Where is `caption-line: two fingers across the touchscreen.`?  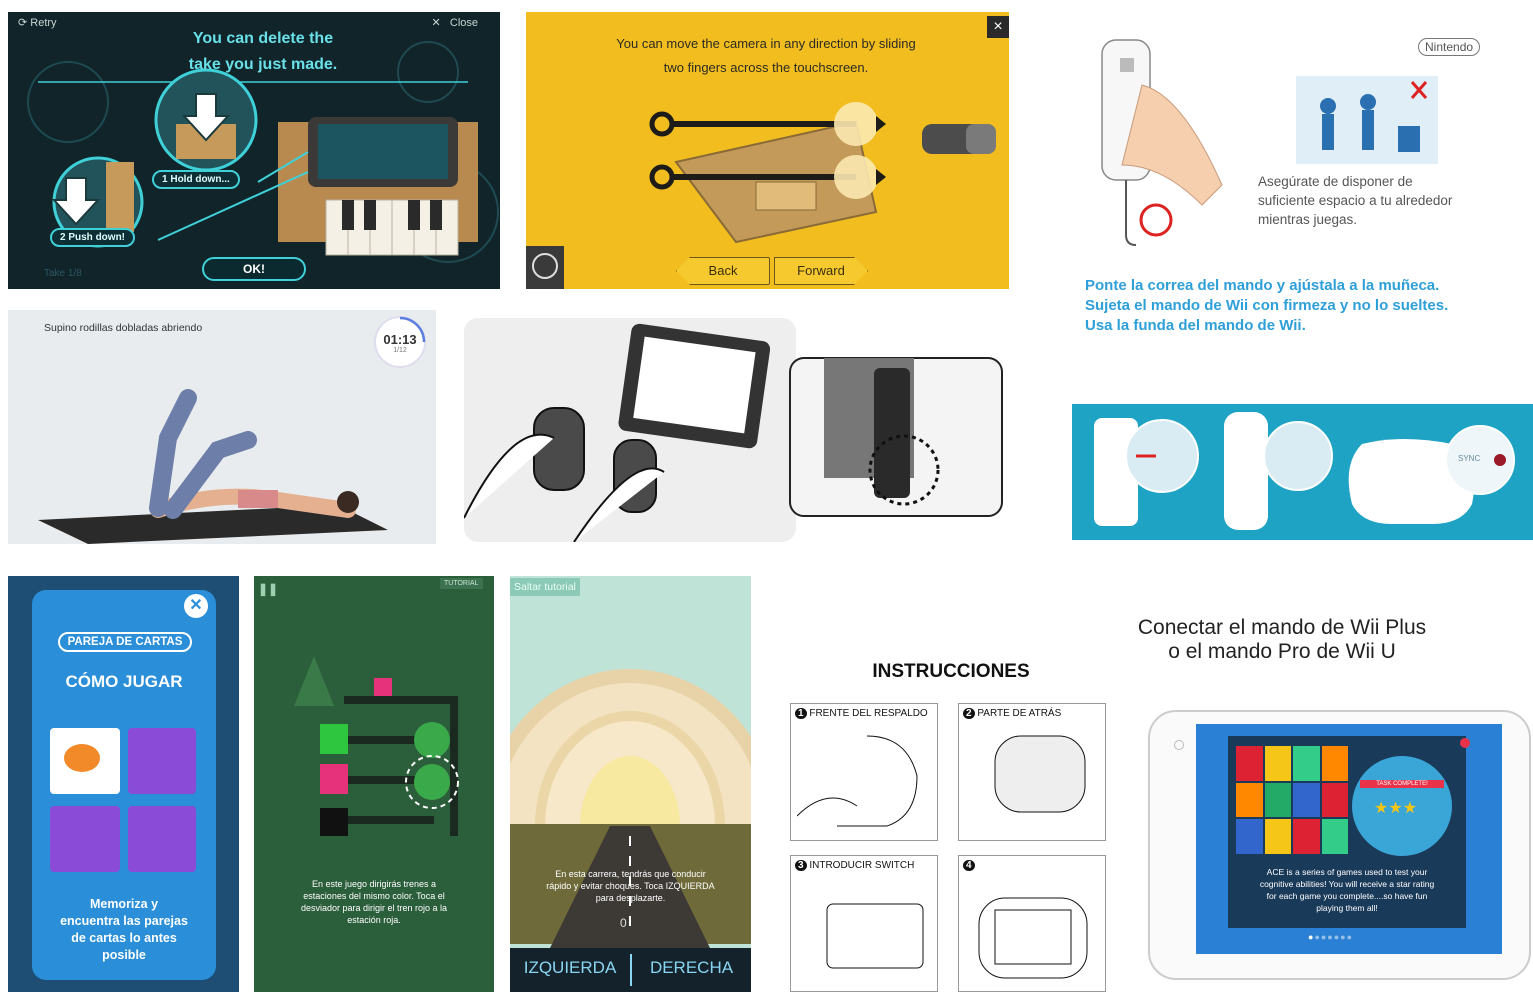
caption-line: two fingers across the touchscreen. is located at coordinates (766, 67).